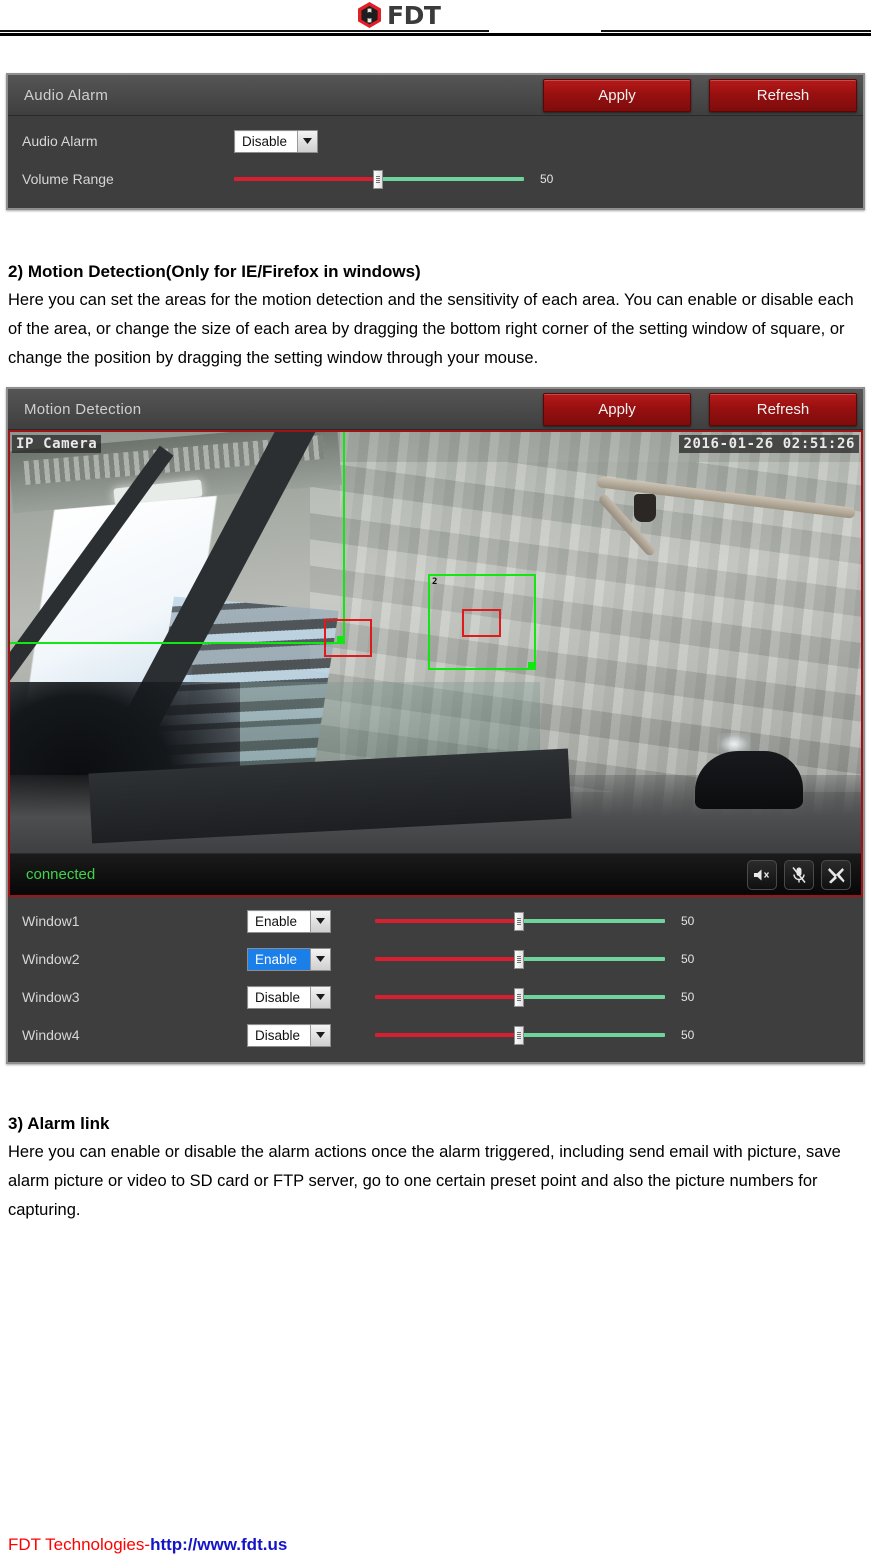  I want to click on motion-window-2-inner-marker, so click(481, 623).